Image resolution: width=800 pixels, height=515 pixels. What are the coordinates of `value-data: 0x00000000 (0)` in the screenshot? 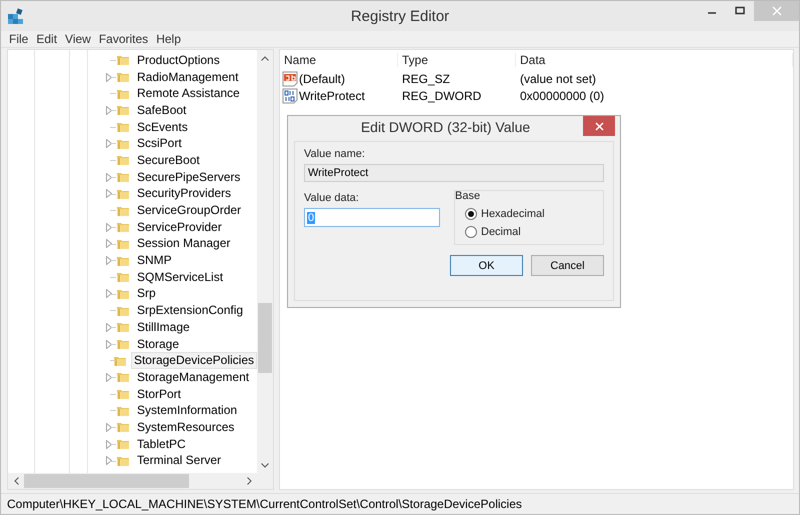 It's located at (562, 95).